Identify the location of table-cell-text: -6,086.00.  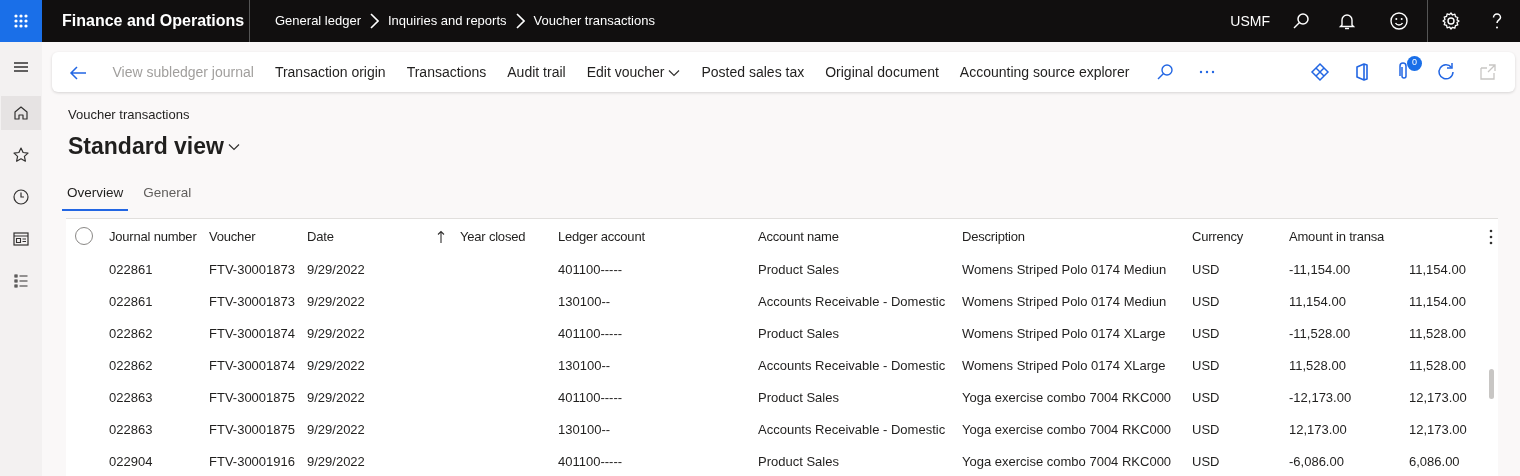
(1316, 461).